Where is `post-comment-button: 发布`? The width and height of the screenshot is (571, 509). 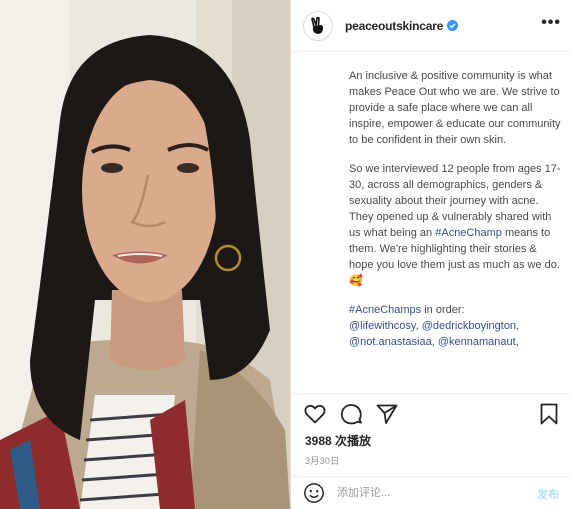
post-comment-button: 发布 is located at coordinates (548, 494).